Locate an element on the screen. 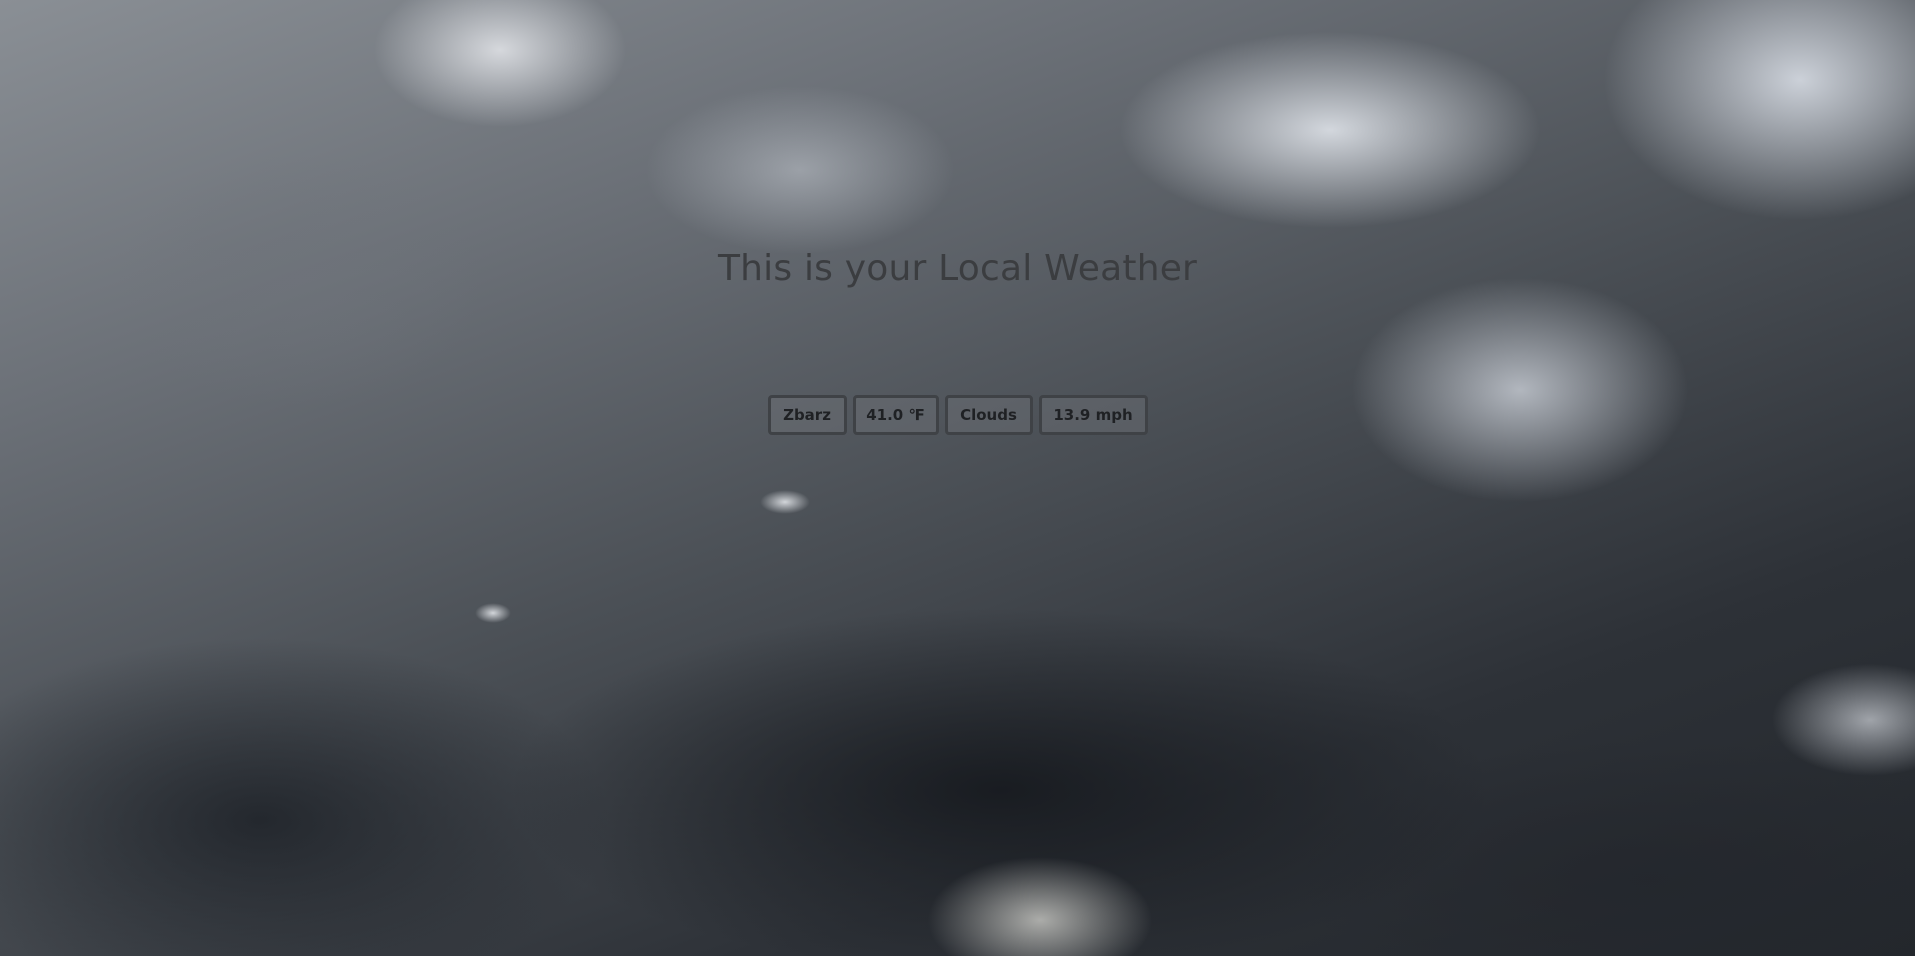  weather-info-bar: Zbarz 41.0 ℉ Clouds 13.9 mph is located at coordinates (957, 415).